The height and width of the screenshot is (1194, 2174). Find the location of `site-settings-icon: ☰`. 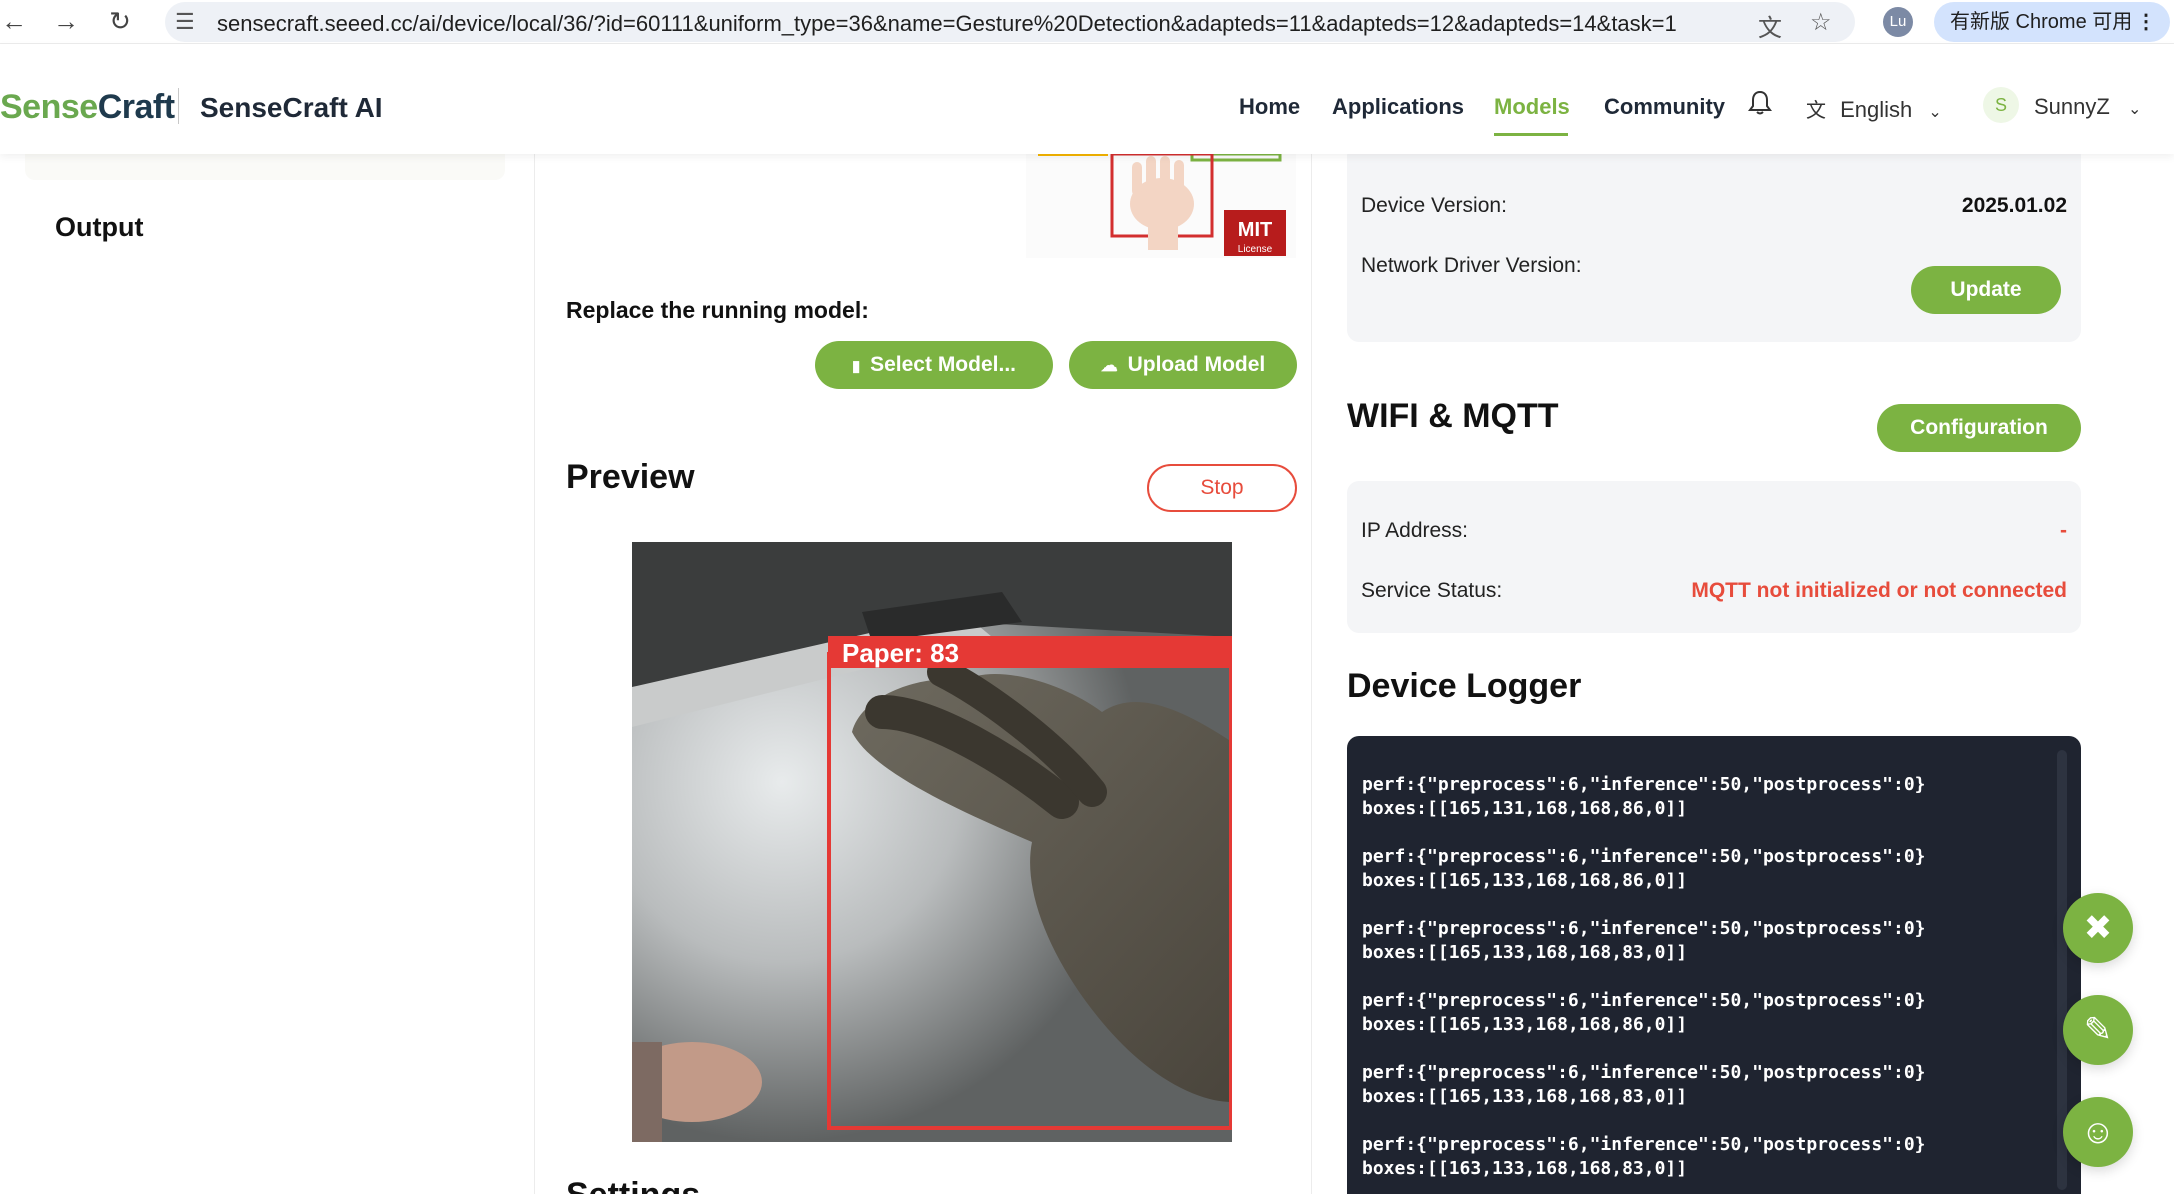

site-settings-icon: ☰ is located at coordinates (185, 22).